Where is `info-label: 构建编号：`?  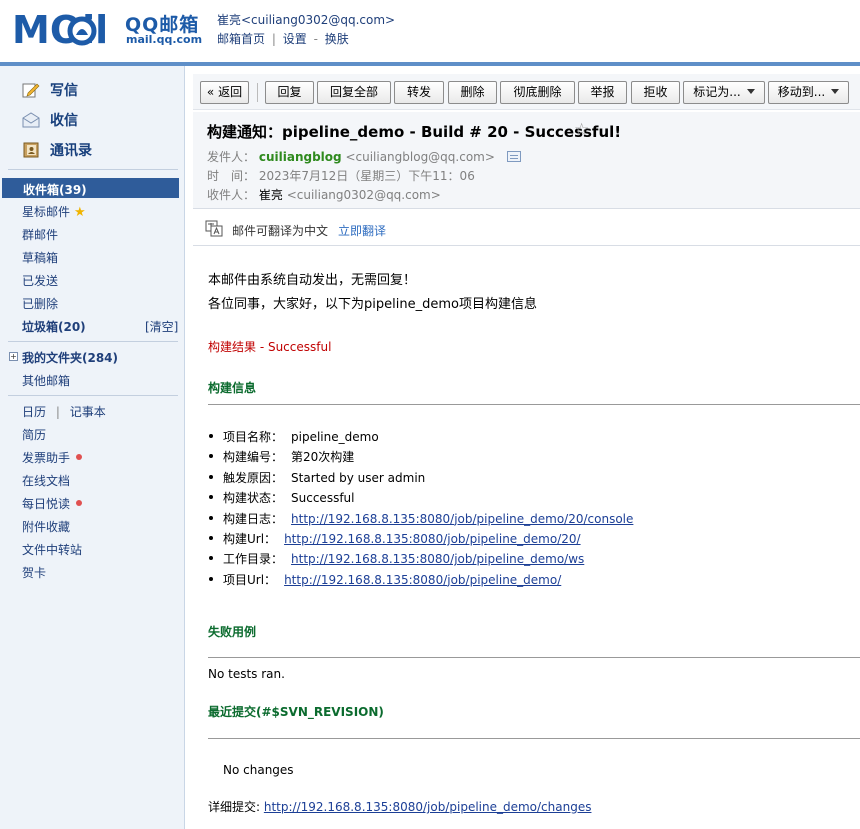 info-label: 构建编号： is located at coordinates (253, 457).